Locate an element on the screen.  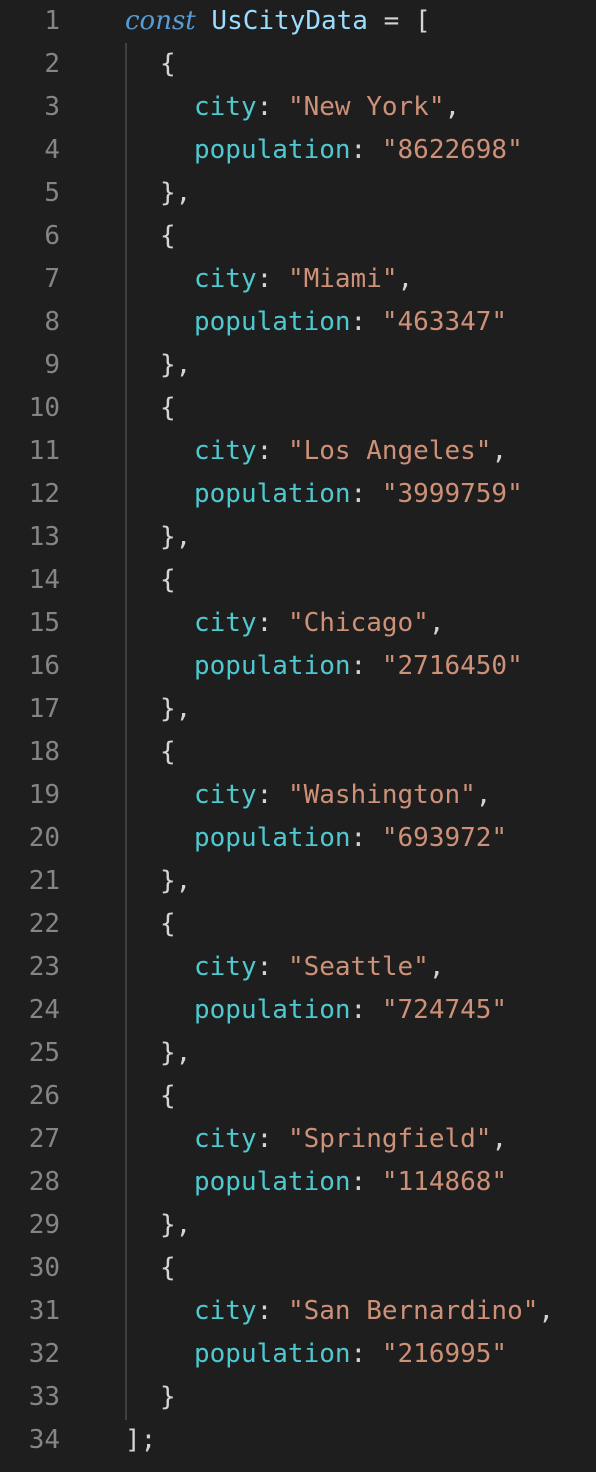
code-line: city: "Seattle", is located at coordinates (319, 967).